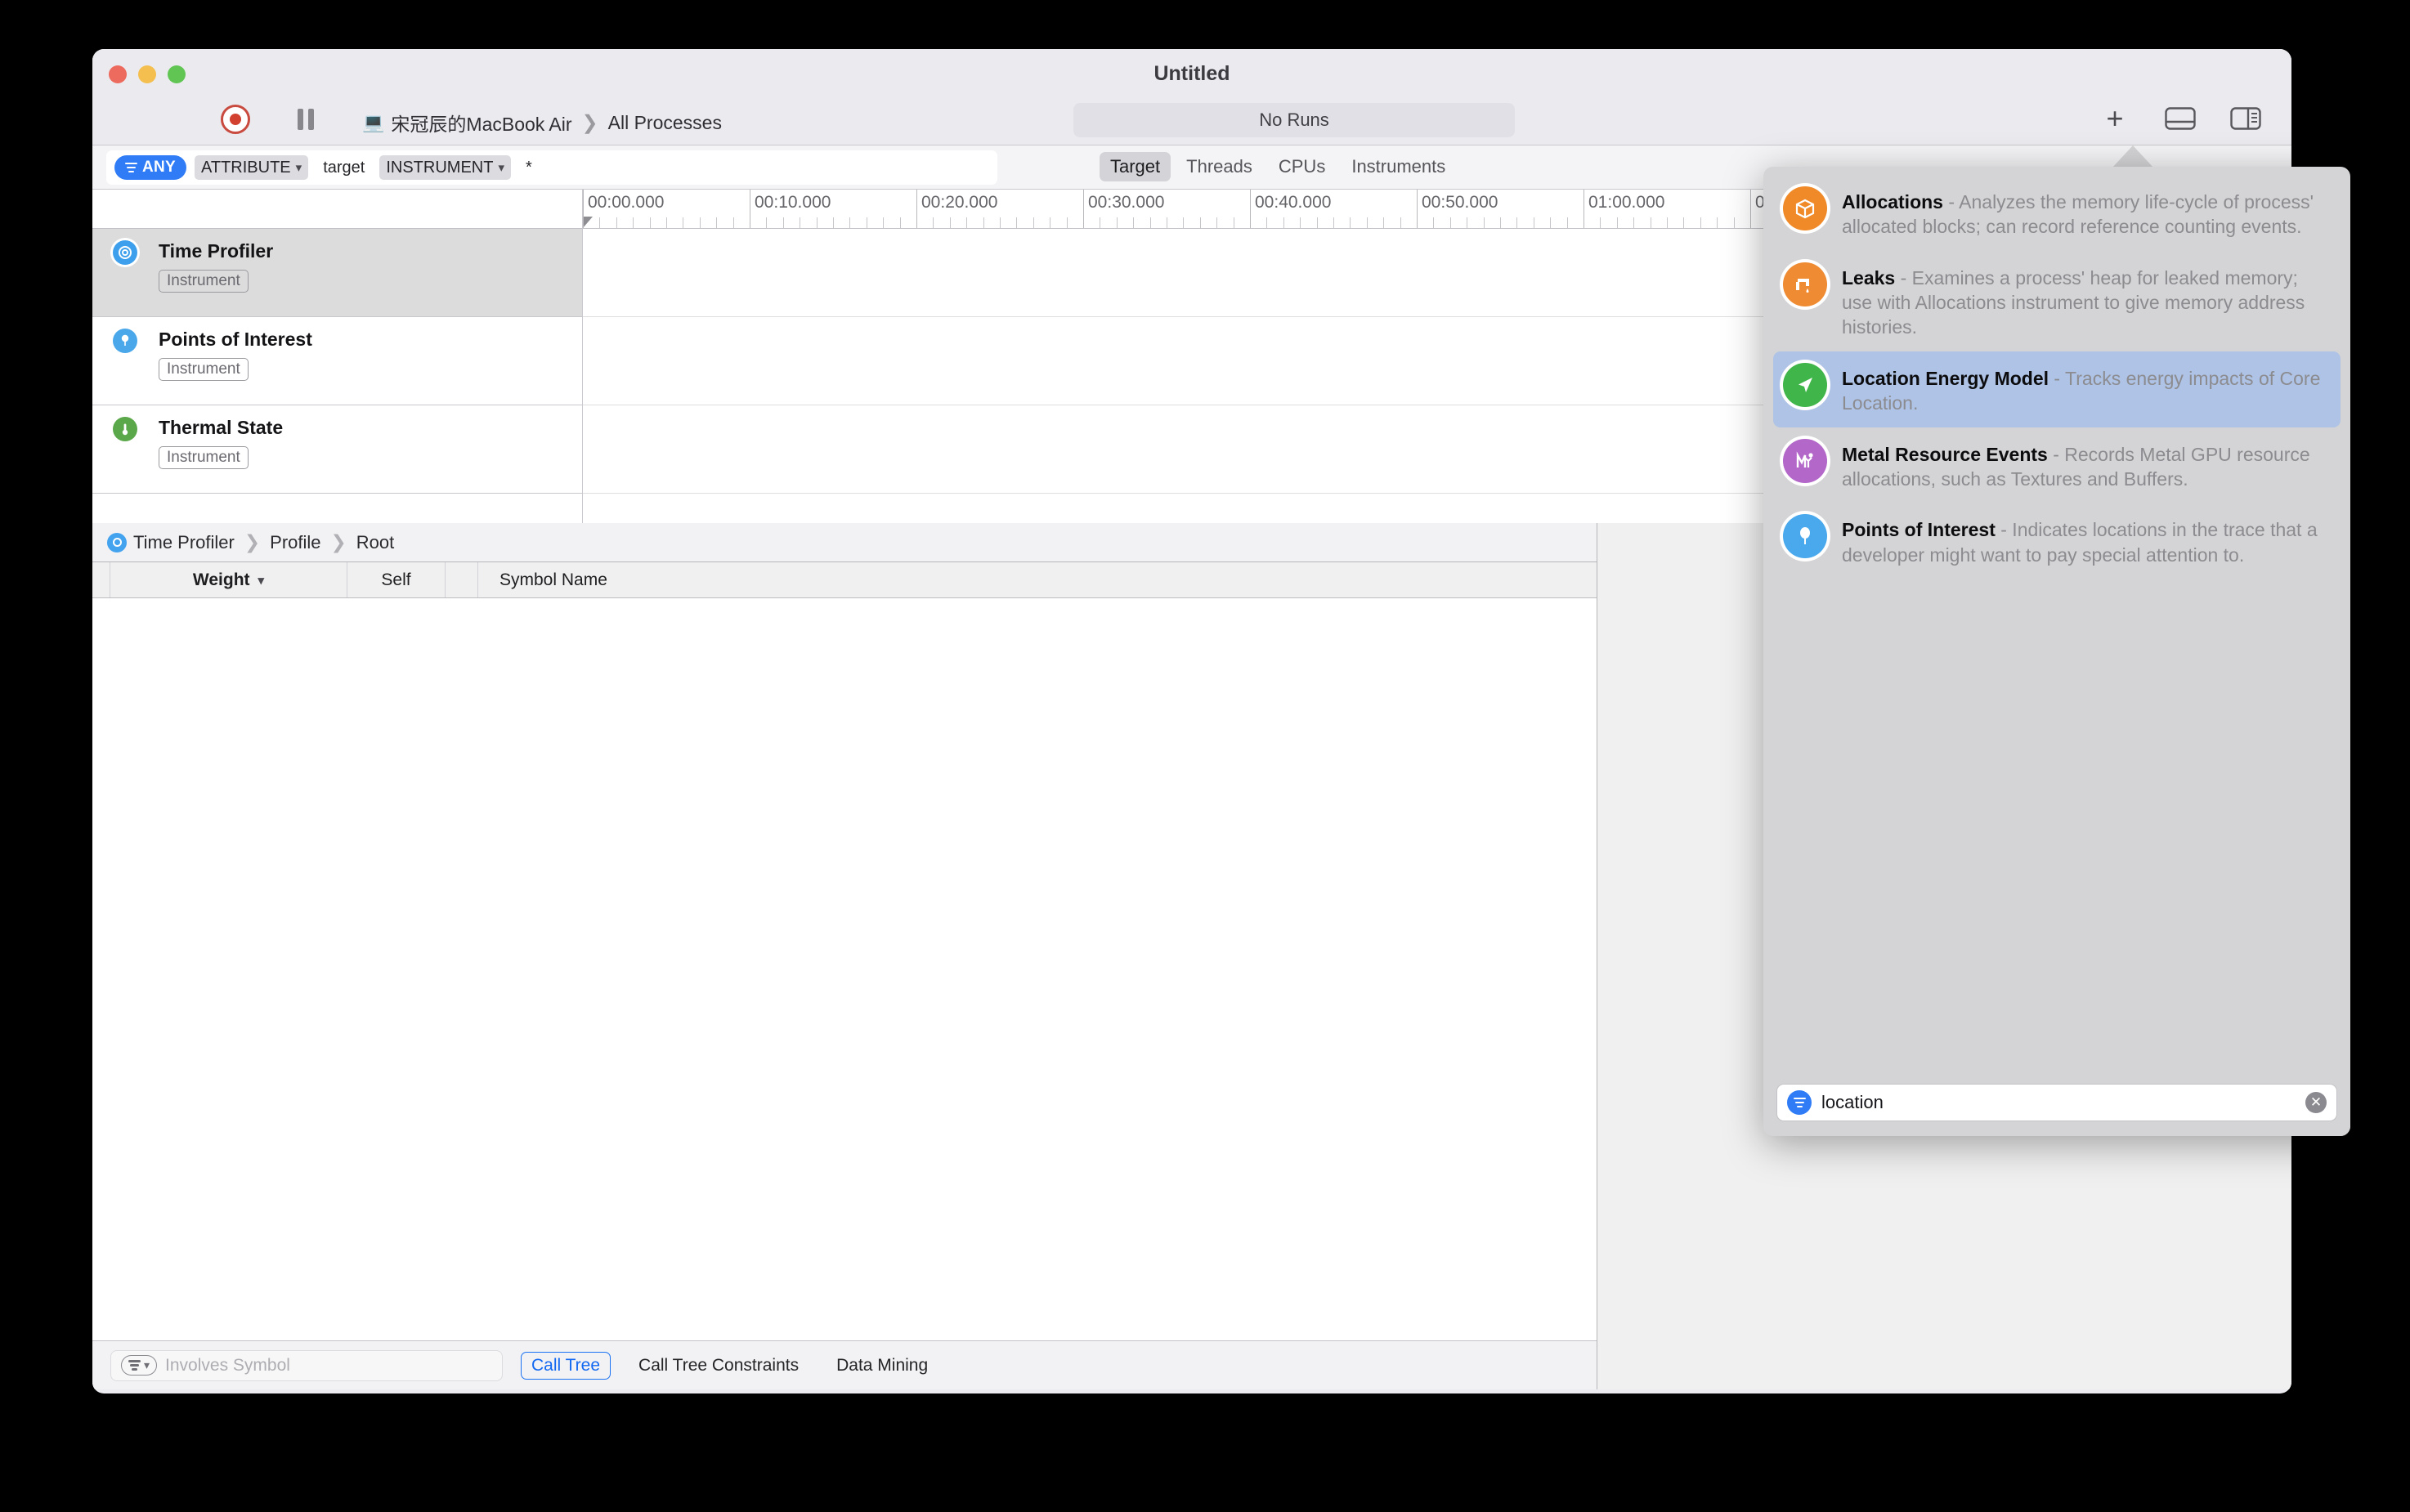 This screenshot has height=1512, width=2410. Describe the element at coordinates (246, 167) in the screenshot. I see `filter-token-label: ATTRIBUTE` at that location.